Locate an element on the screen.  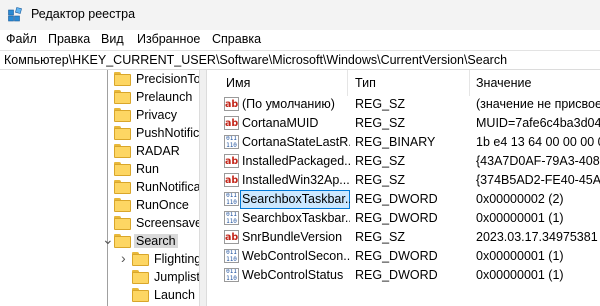
value-name: (По умолчанию) is located at coordinates (288, 104).